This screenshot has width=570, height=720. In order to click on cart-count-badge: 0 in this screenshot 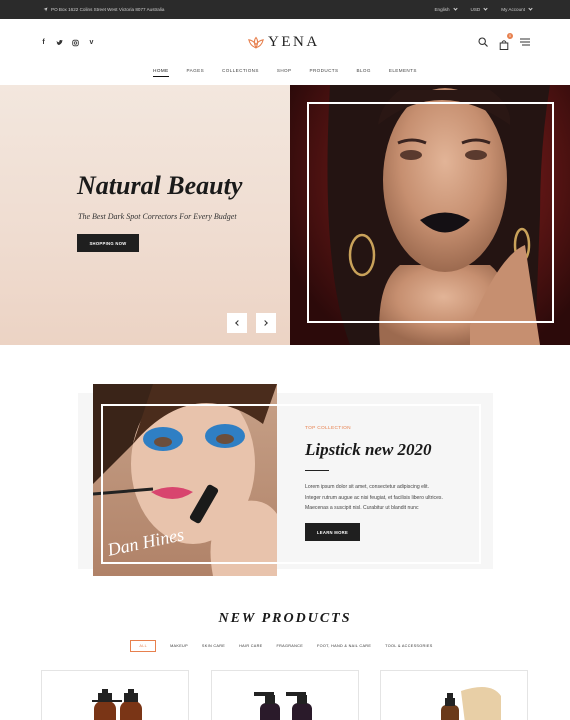, I will do `click(510, 36)`.